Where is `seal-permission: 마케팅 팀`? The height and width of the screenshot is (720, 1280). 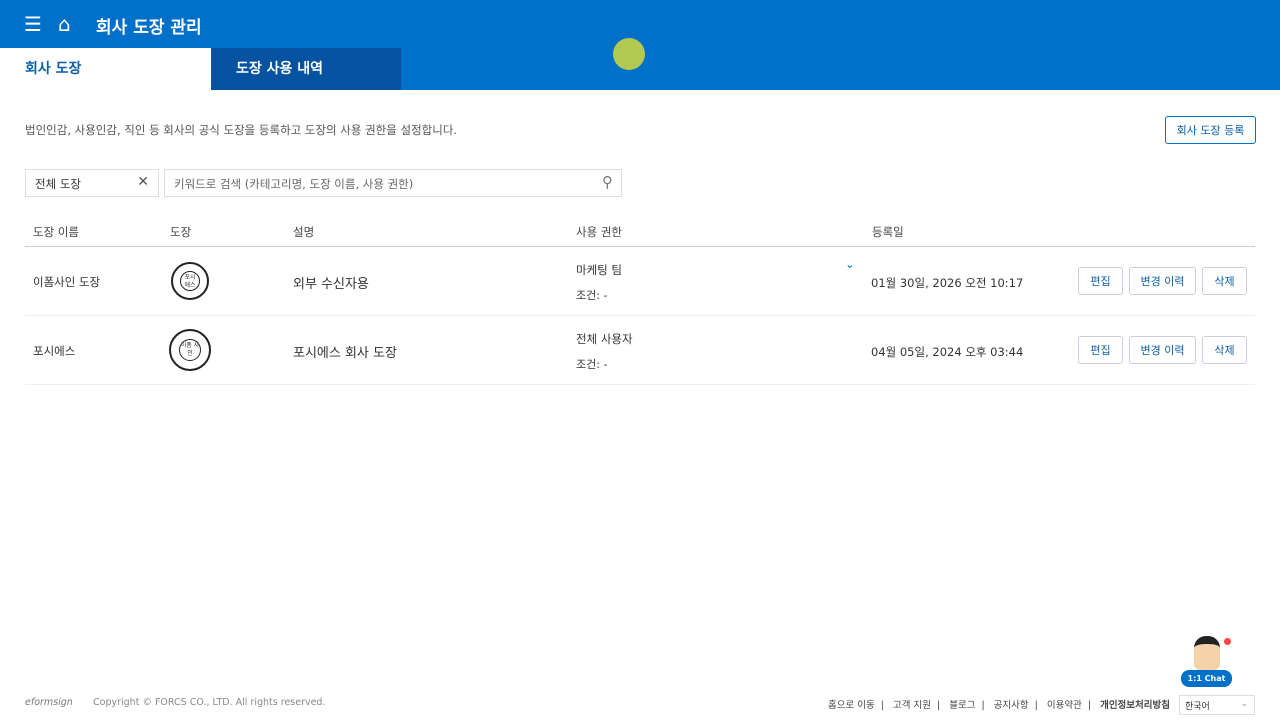 seal-permission: 마케팅 팀 is located at coordinates (599, 270).